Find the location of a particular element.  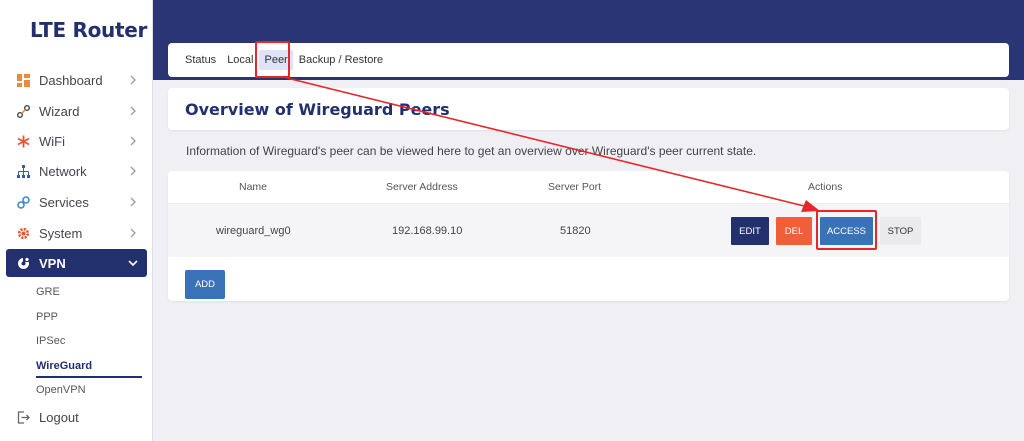

delete-button: DEL is located at coordinates (794, 231).